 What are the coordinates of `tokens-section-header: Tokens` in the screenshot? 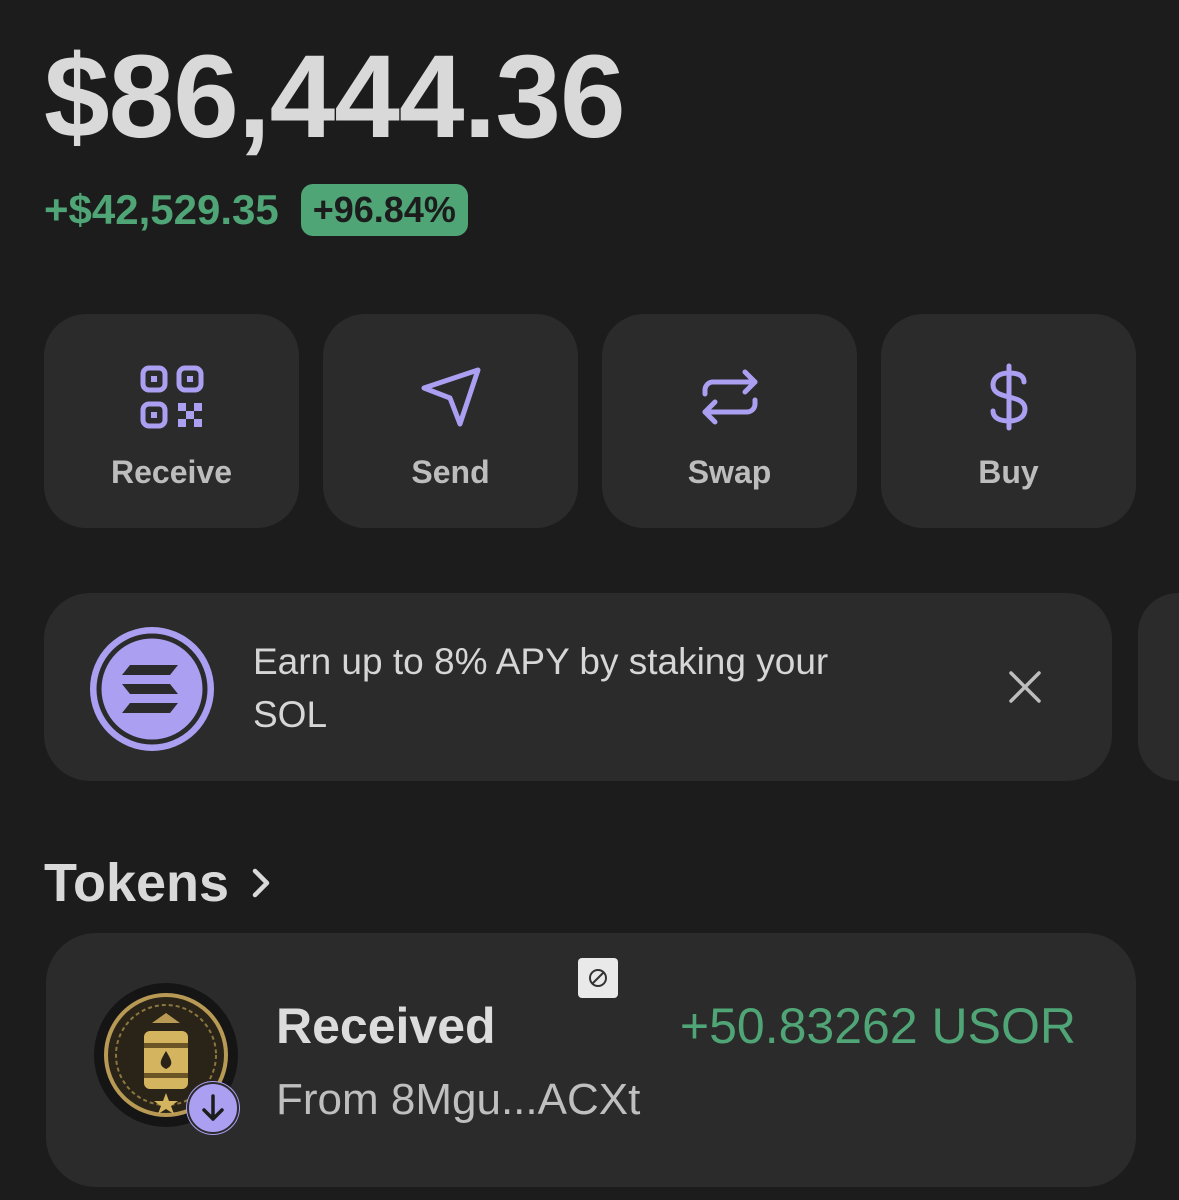 It's located at (159, 883).